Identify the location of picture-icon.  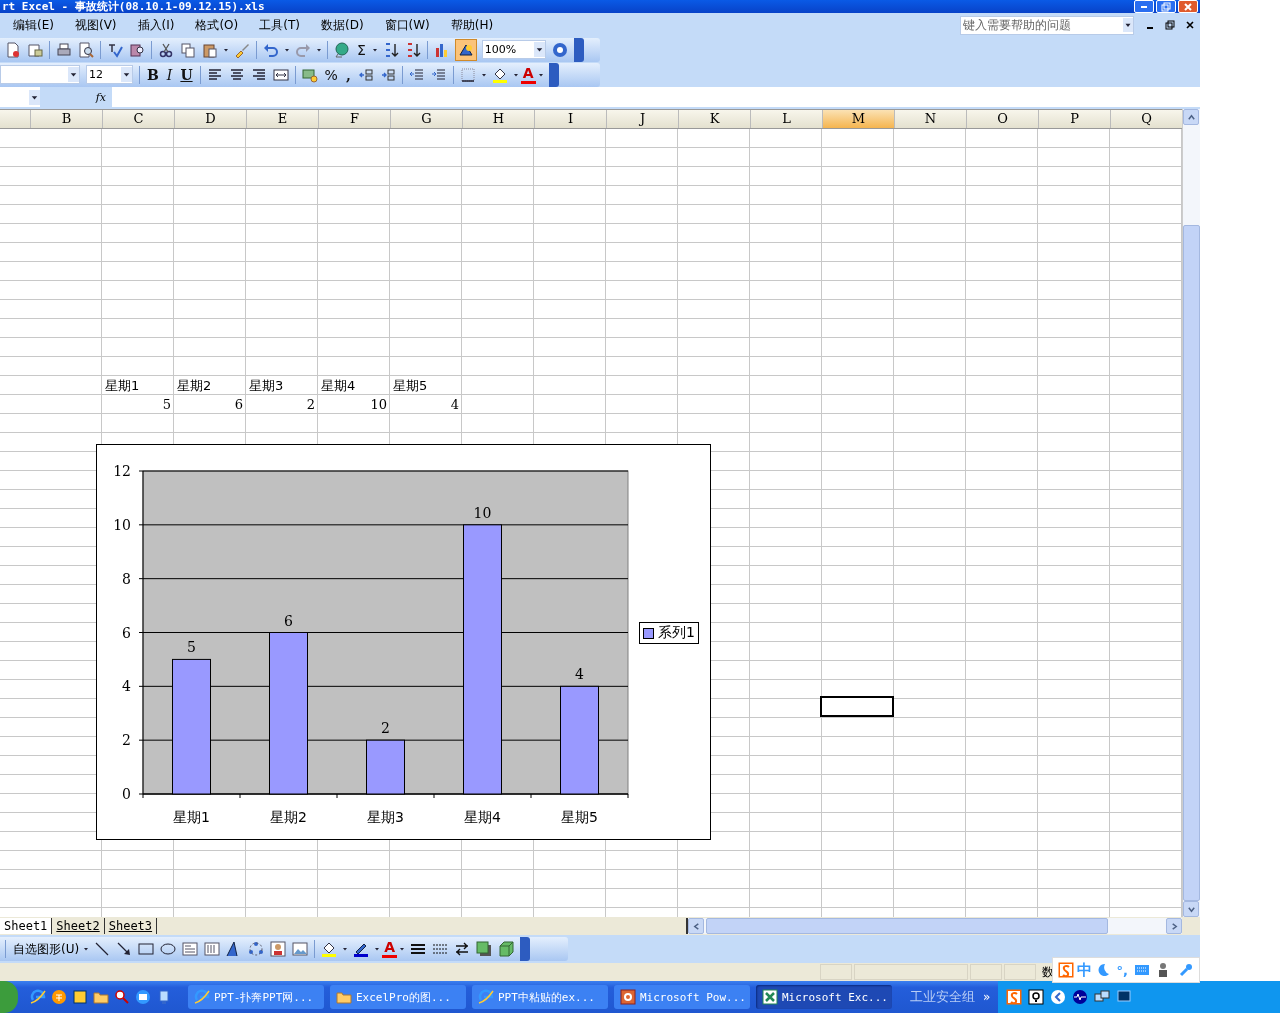
(300, 949).